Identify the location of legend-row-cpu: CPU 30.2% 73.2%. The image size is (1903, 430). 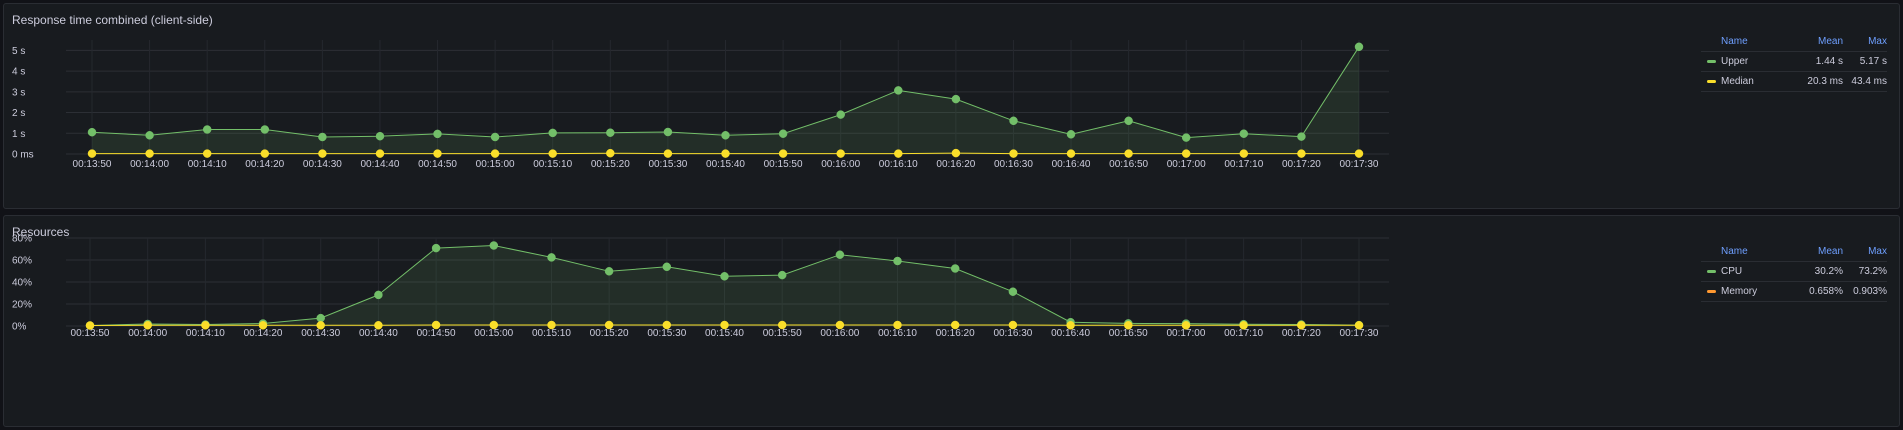
(1794, 272).